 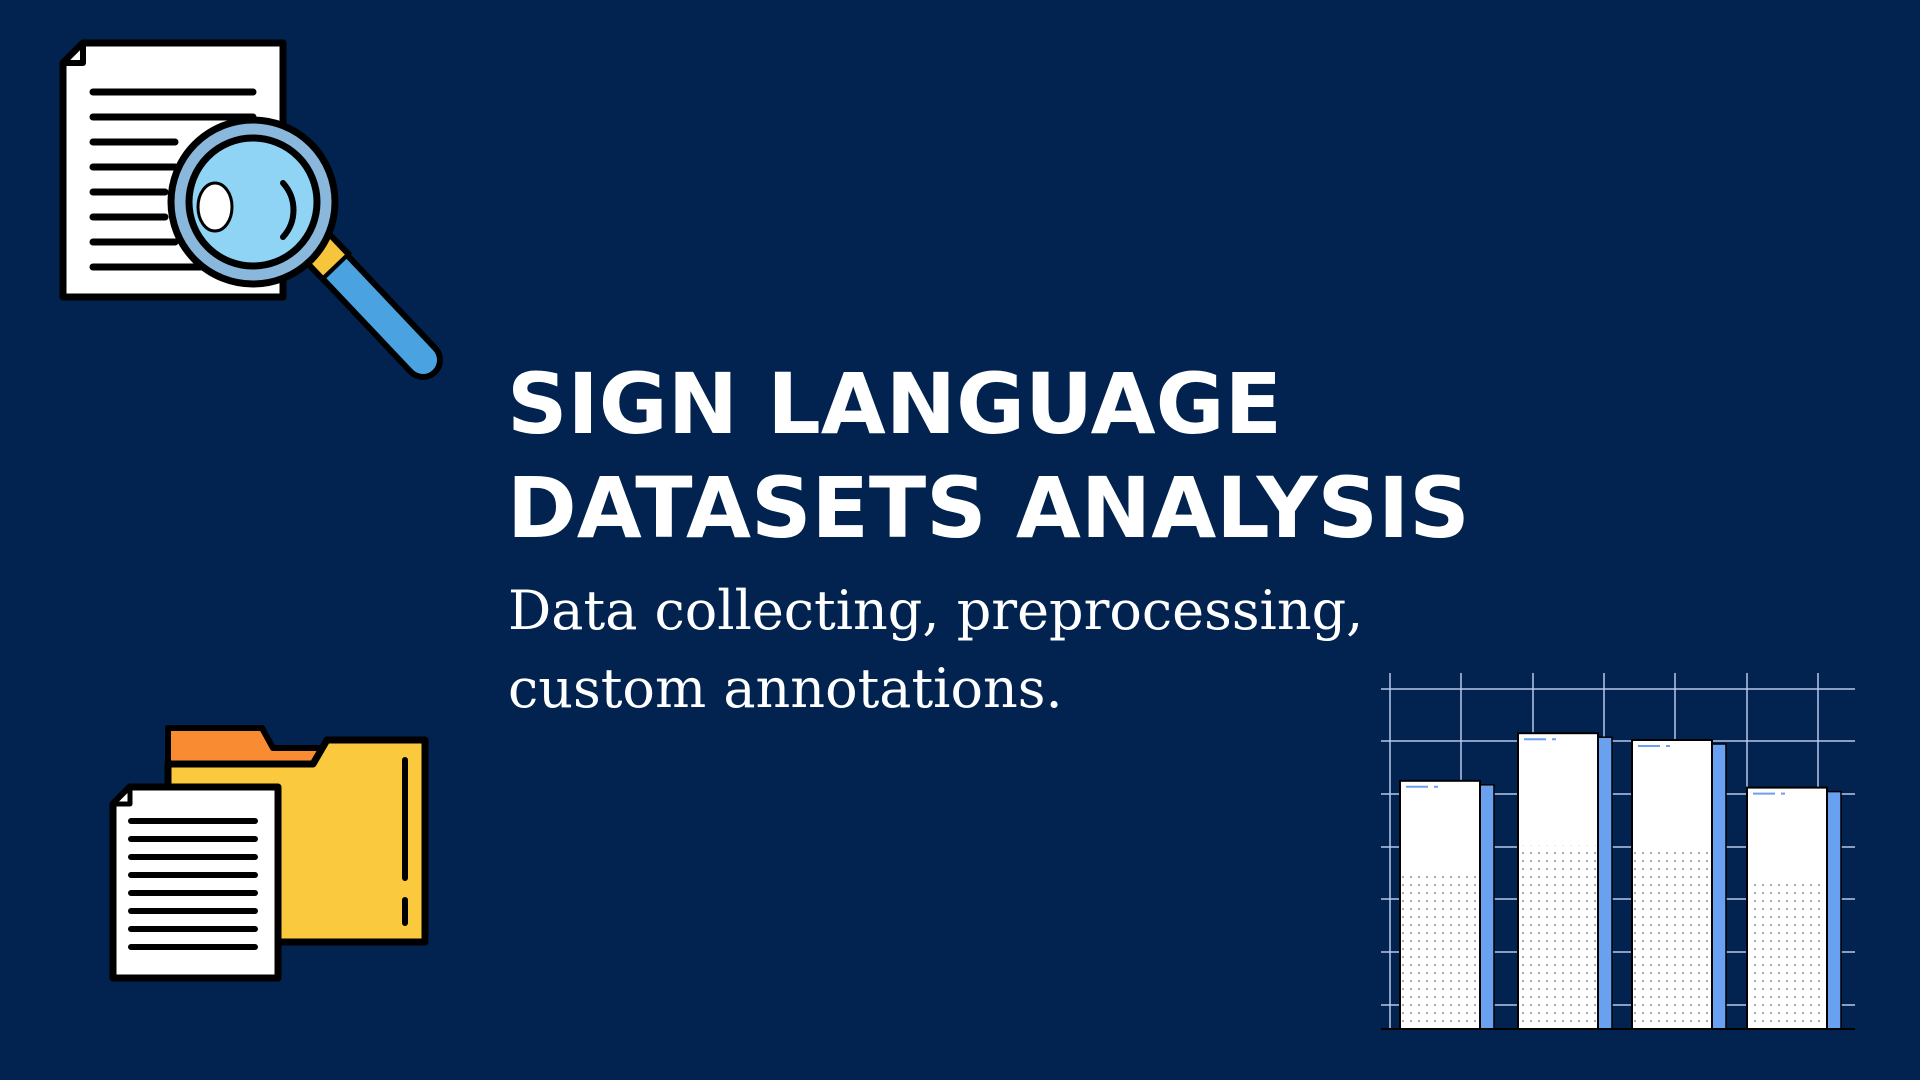 I want to click on bar-graph-illustration, so click(x=1618, y=851).